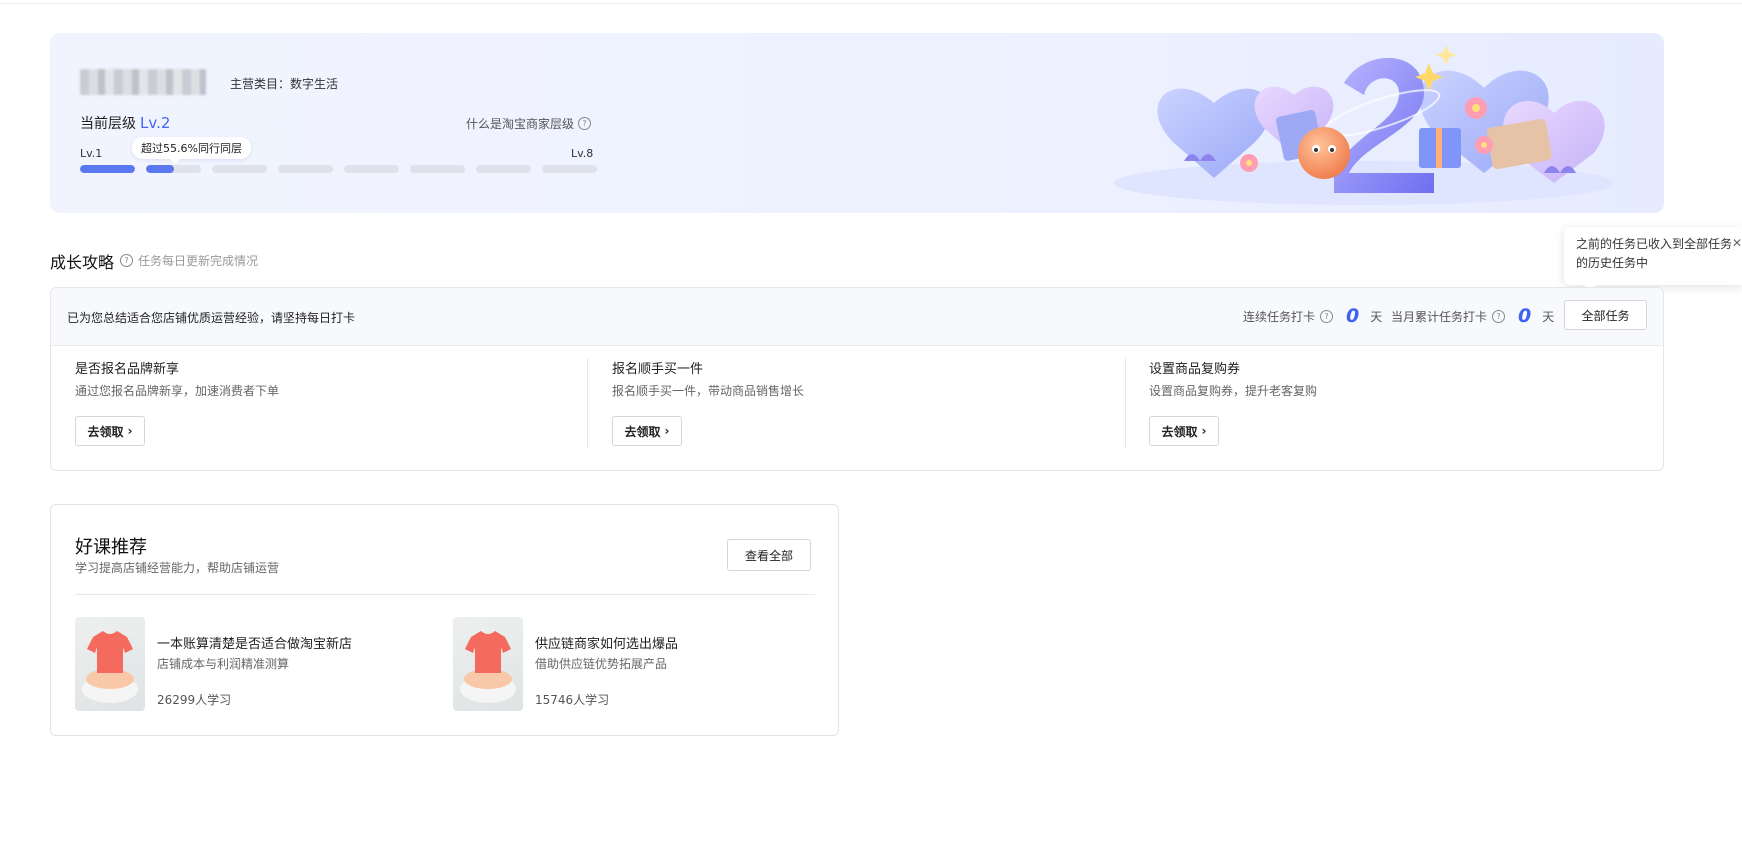 Image resolution: width=1742 pixels, height=853 pixels. I want to click on course-learners: 26299人学习, so click(194, 700).